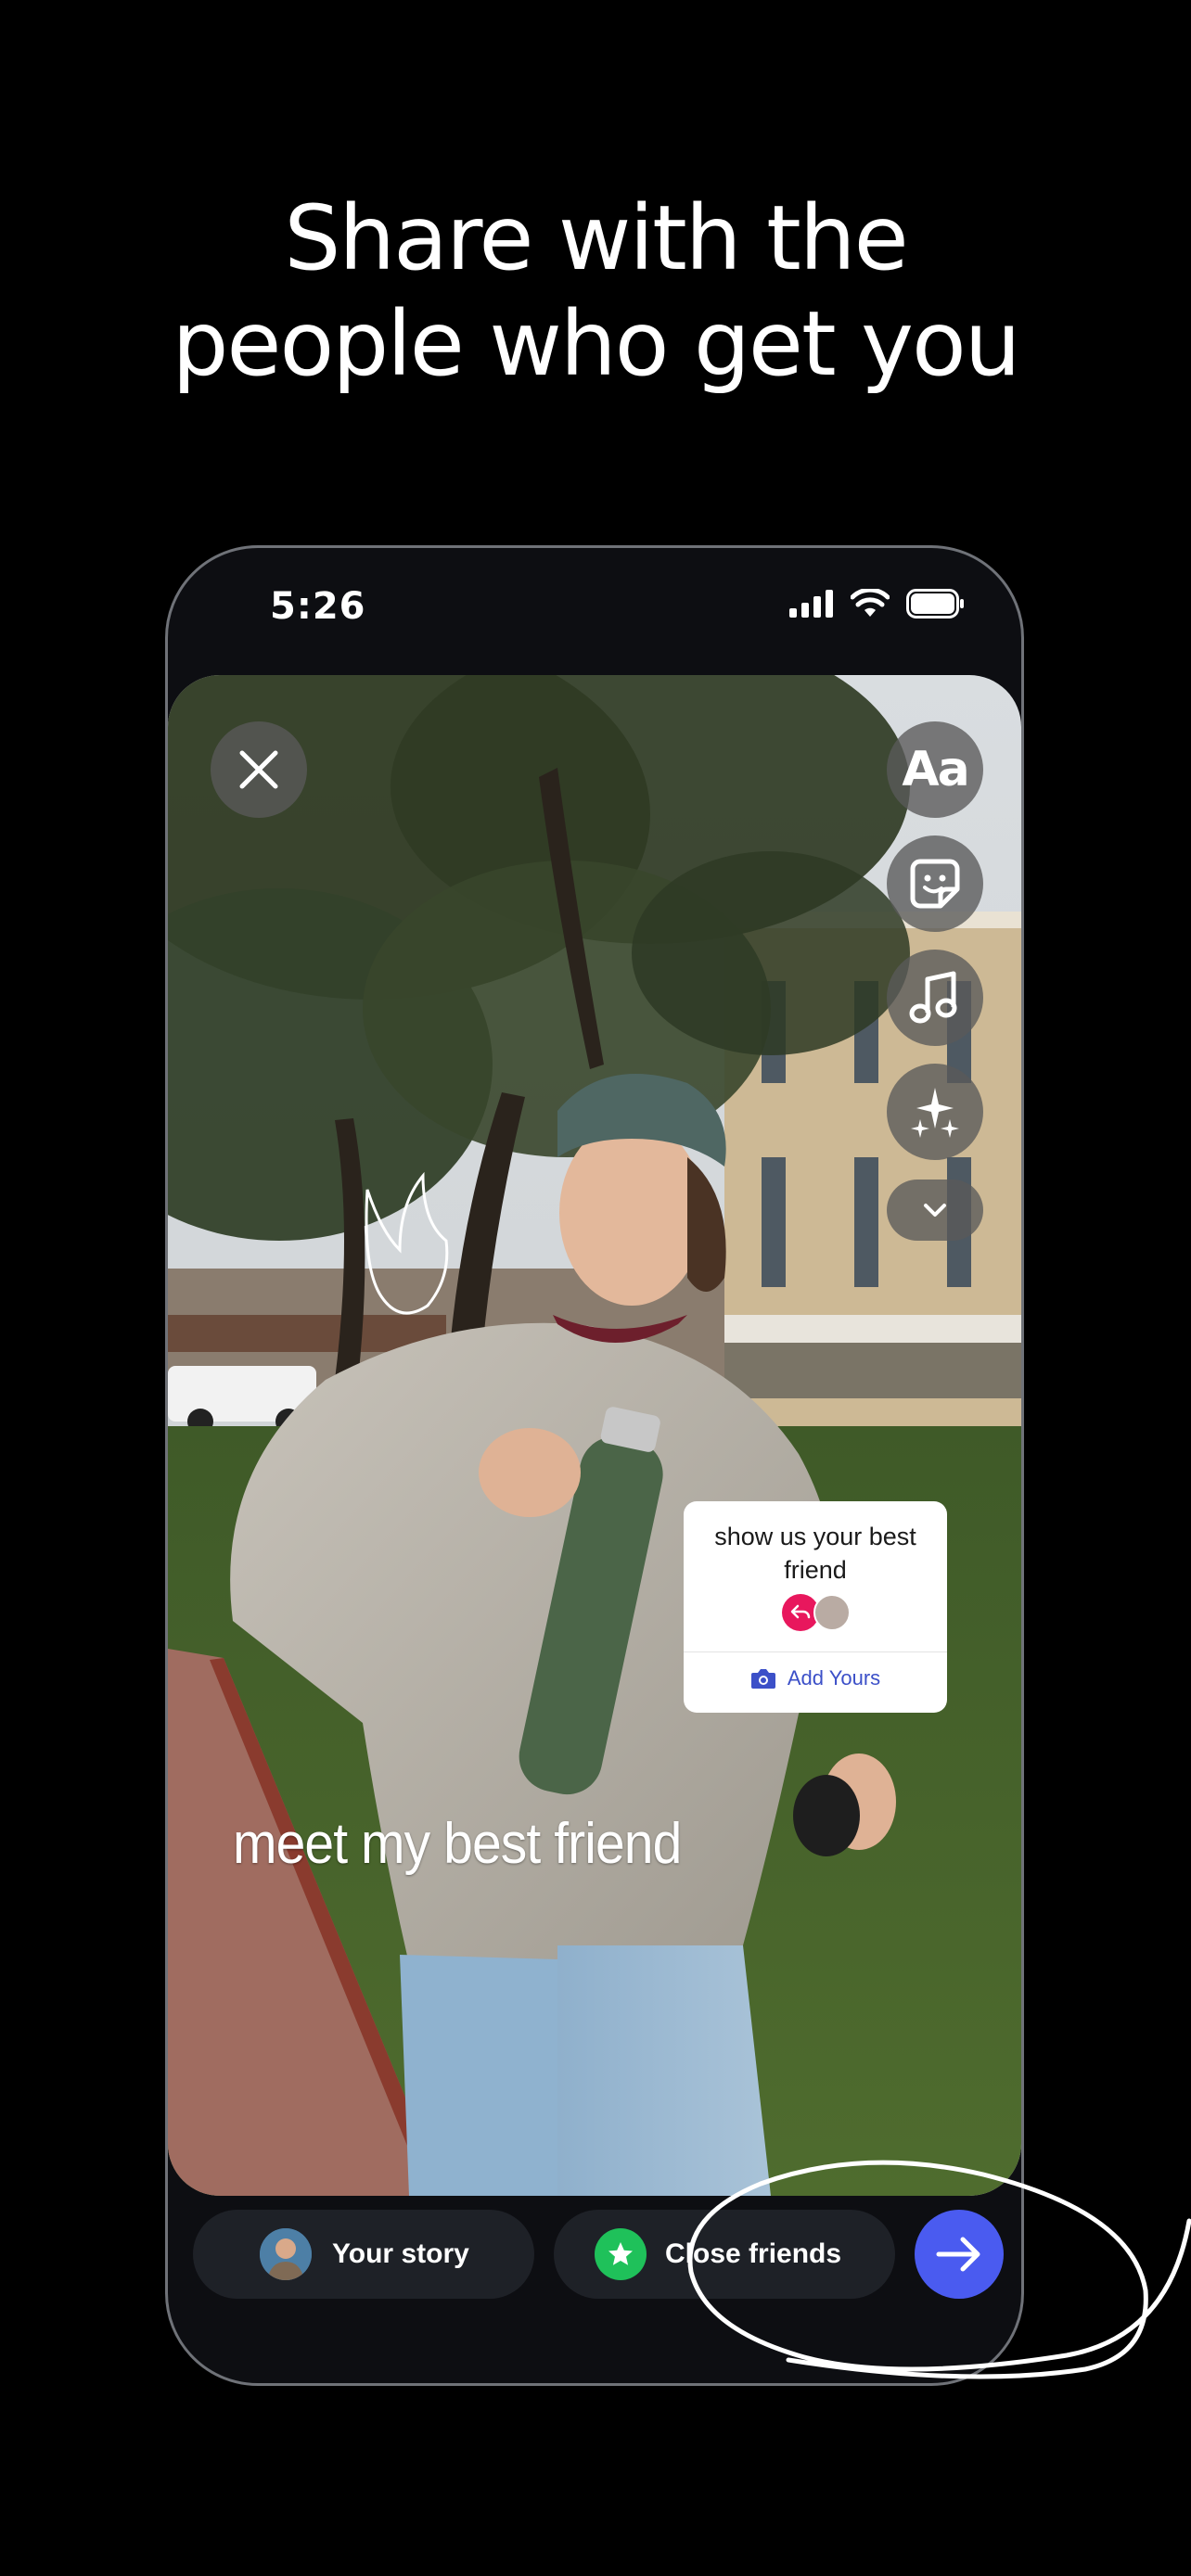 The width and height of the screenshot is (1191, 2576). I want to click on sticker-icon, so click(935, 884).